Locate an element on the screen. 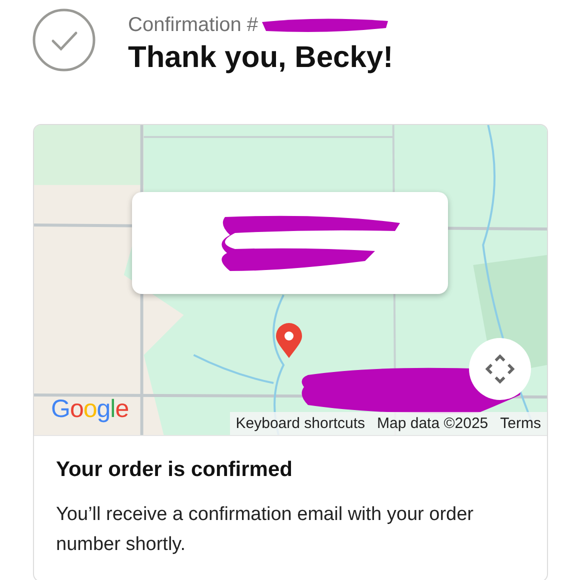 Image resolution: width=580 pixels, height=580 pixels. confirmation-label: Confirmation # is located at coordinates (193, 25).